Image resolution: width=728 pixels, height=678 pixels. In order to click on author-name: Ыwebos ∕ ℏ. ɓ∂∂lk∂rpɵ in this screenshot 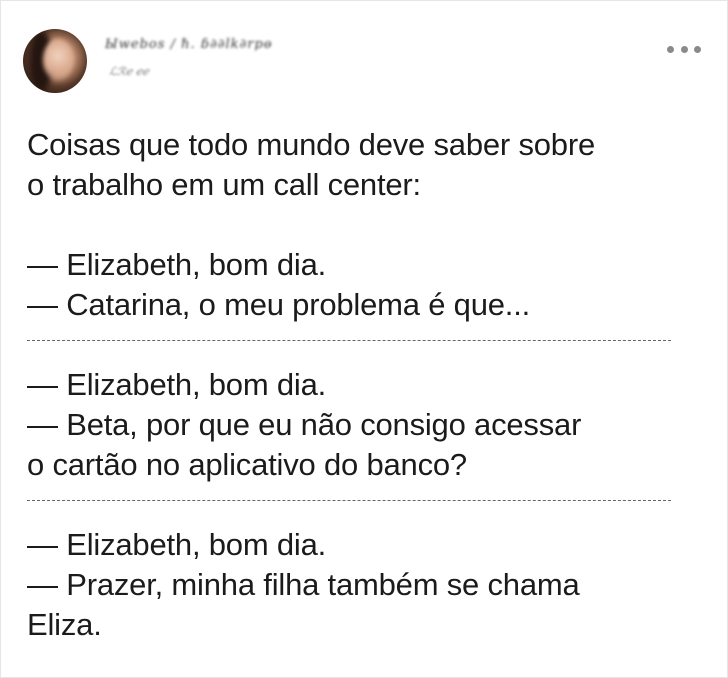, I will do `click(189, 44)`.